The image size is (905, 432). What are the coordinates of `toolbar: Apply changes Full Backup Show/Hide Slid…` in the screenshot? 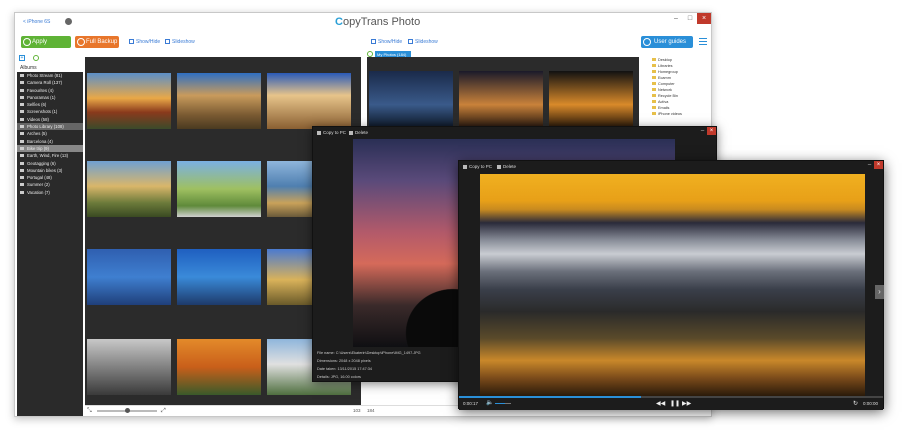 It's located at (363, 46).